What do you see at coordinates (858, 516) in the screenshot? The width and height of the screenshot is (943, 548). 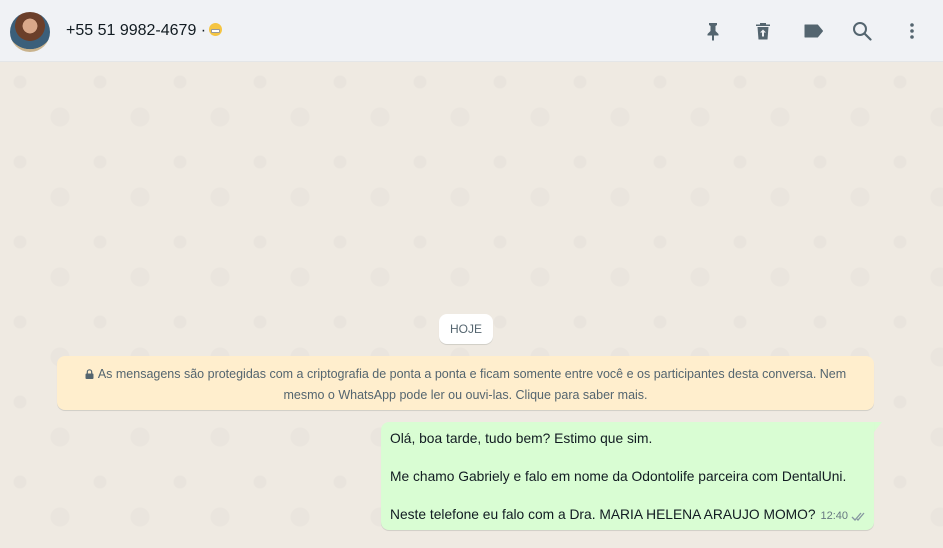 I see `double-check-icon` at bounding box center [858, 516].